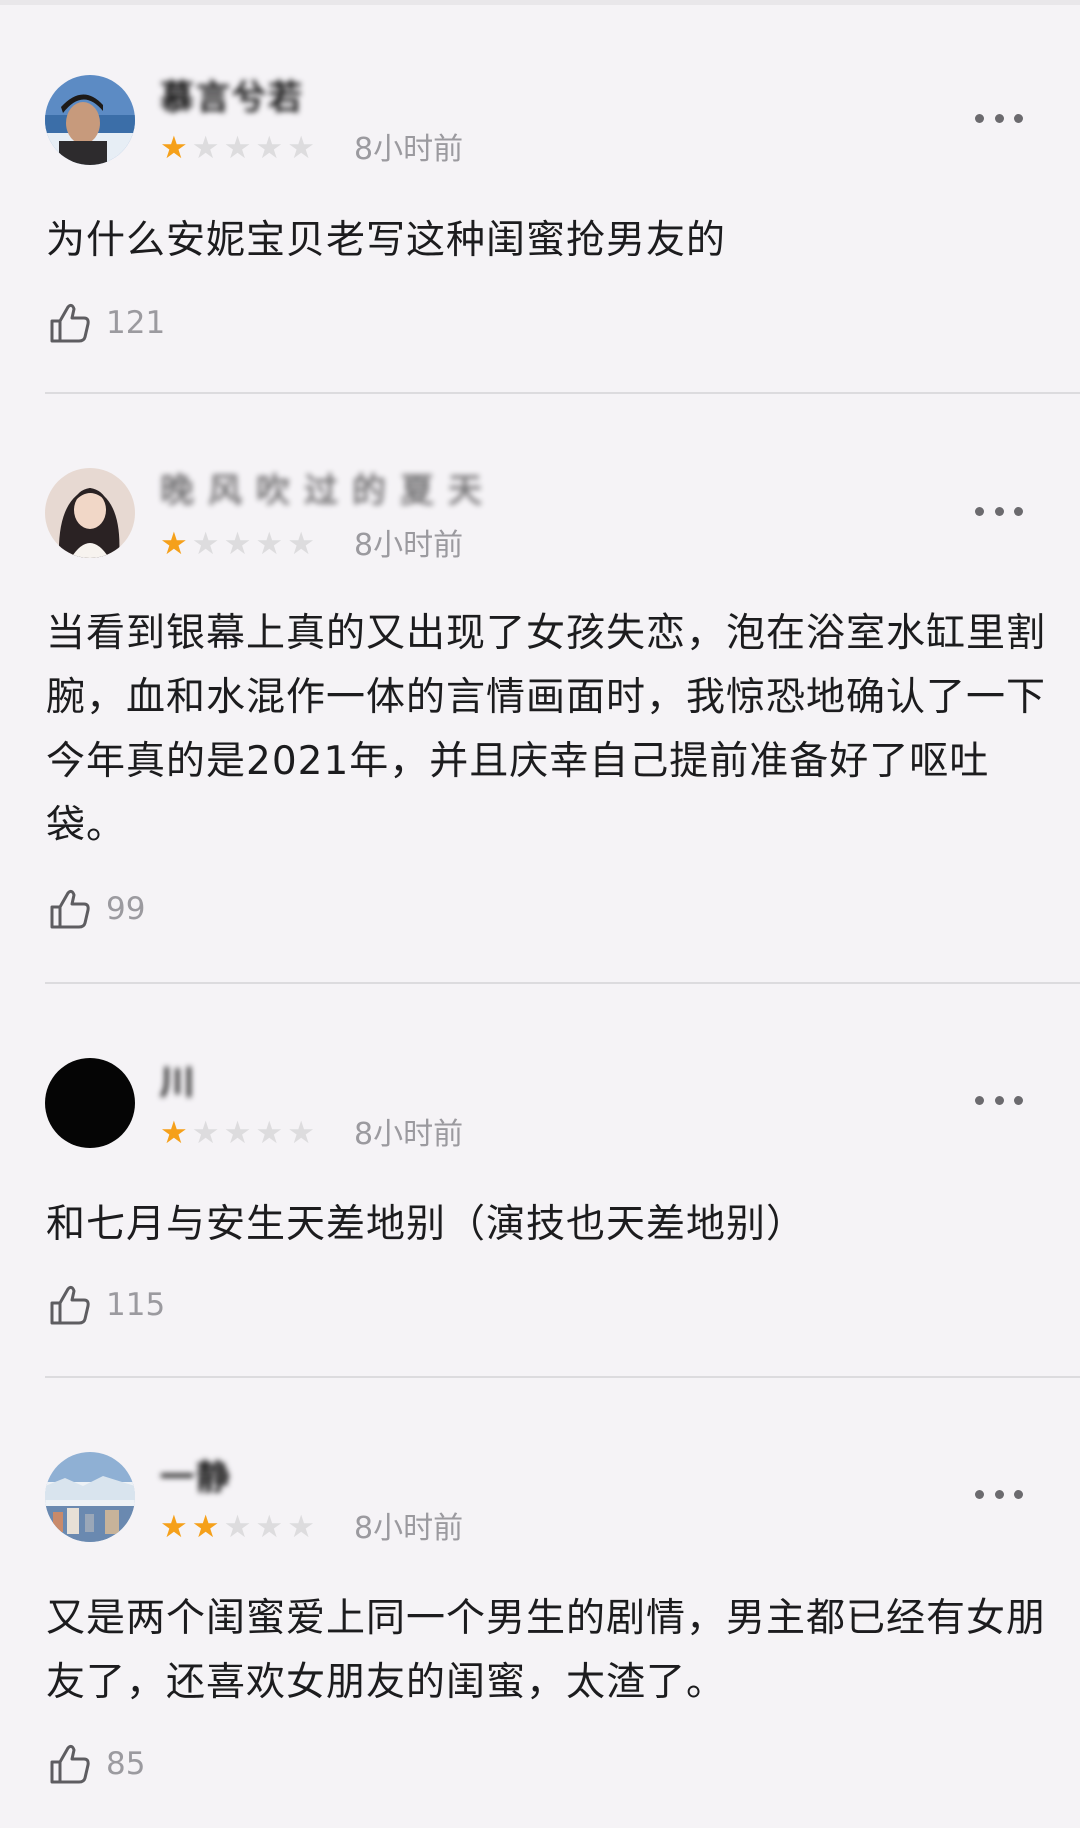 The image size is (1080, 1828). Describe the element at coordinates (426, 1224) in the screenshot. I see `review-text: 和七月与安生天差地别（演技也天差地别）` at that location.